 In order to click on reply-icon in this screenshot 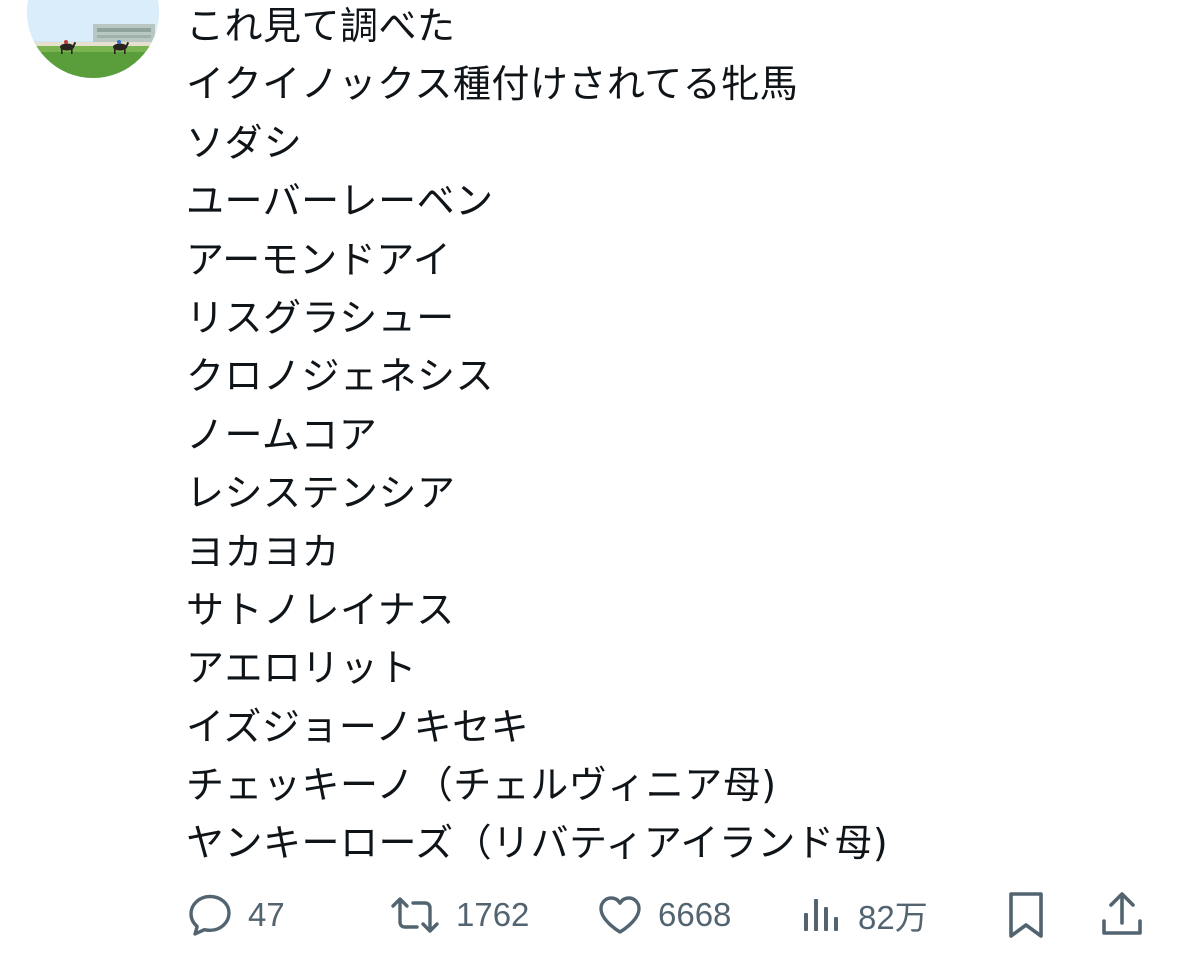, I will do `click(210, 915)`.